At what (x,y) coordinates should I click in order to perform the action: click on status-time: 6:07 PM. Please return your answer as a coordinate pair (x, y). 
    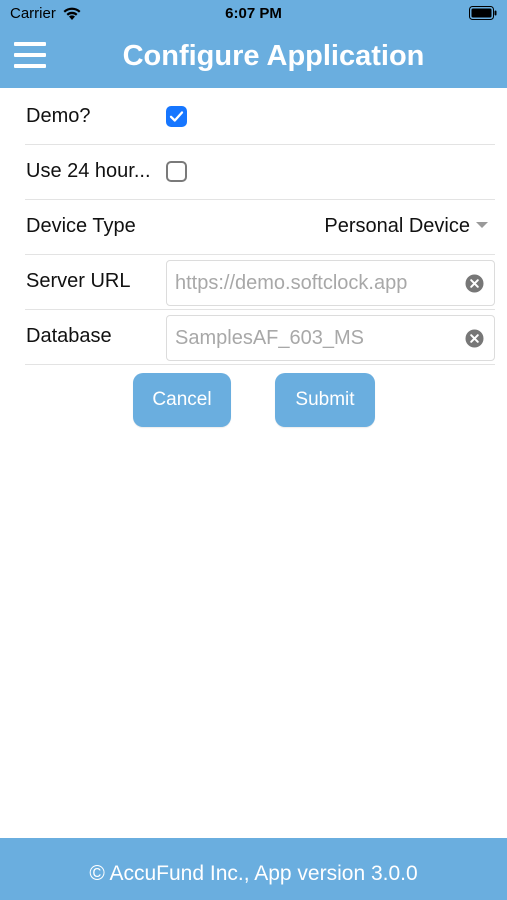
    Looking at the image, I should click on (253, 13).